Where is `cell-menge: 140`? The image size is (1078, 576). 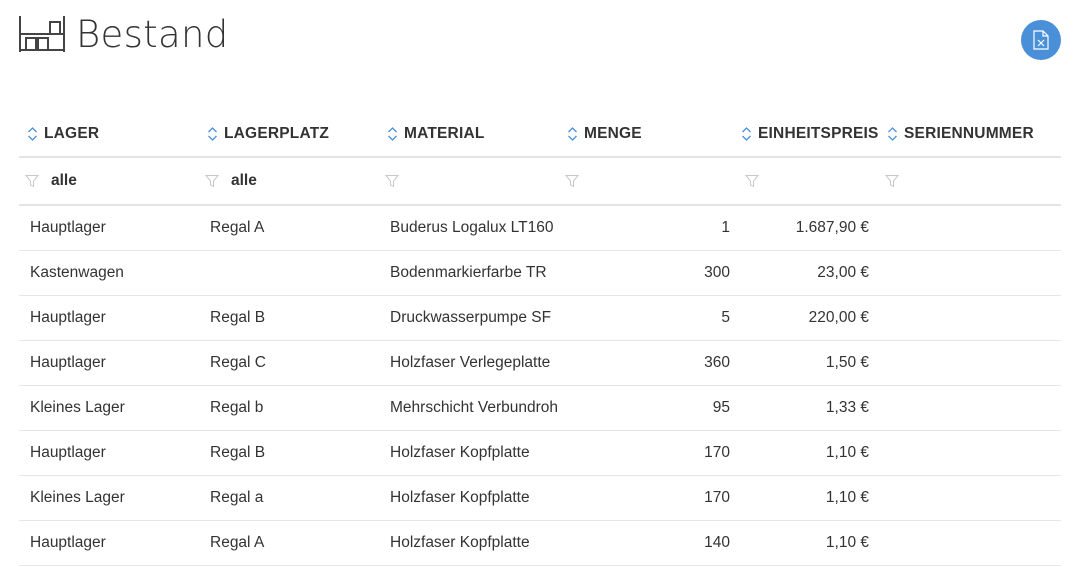 cell-menge: 140 is located at coordinates (649, 543).